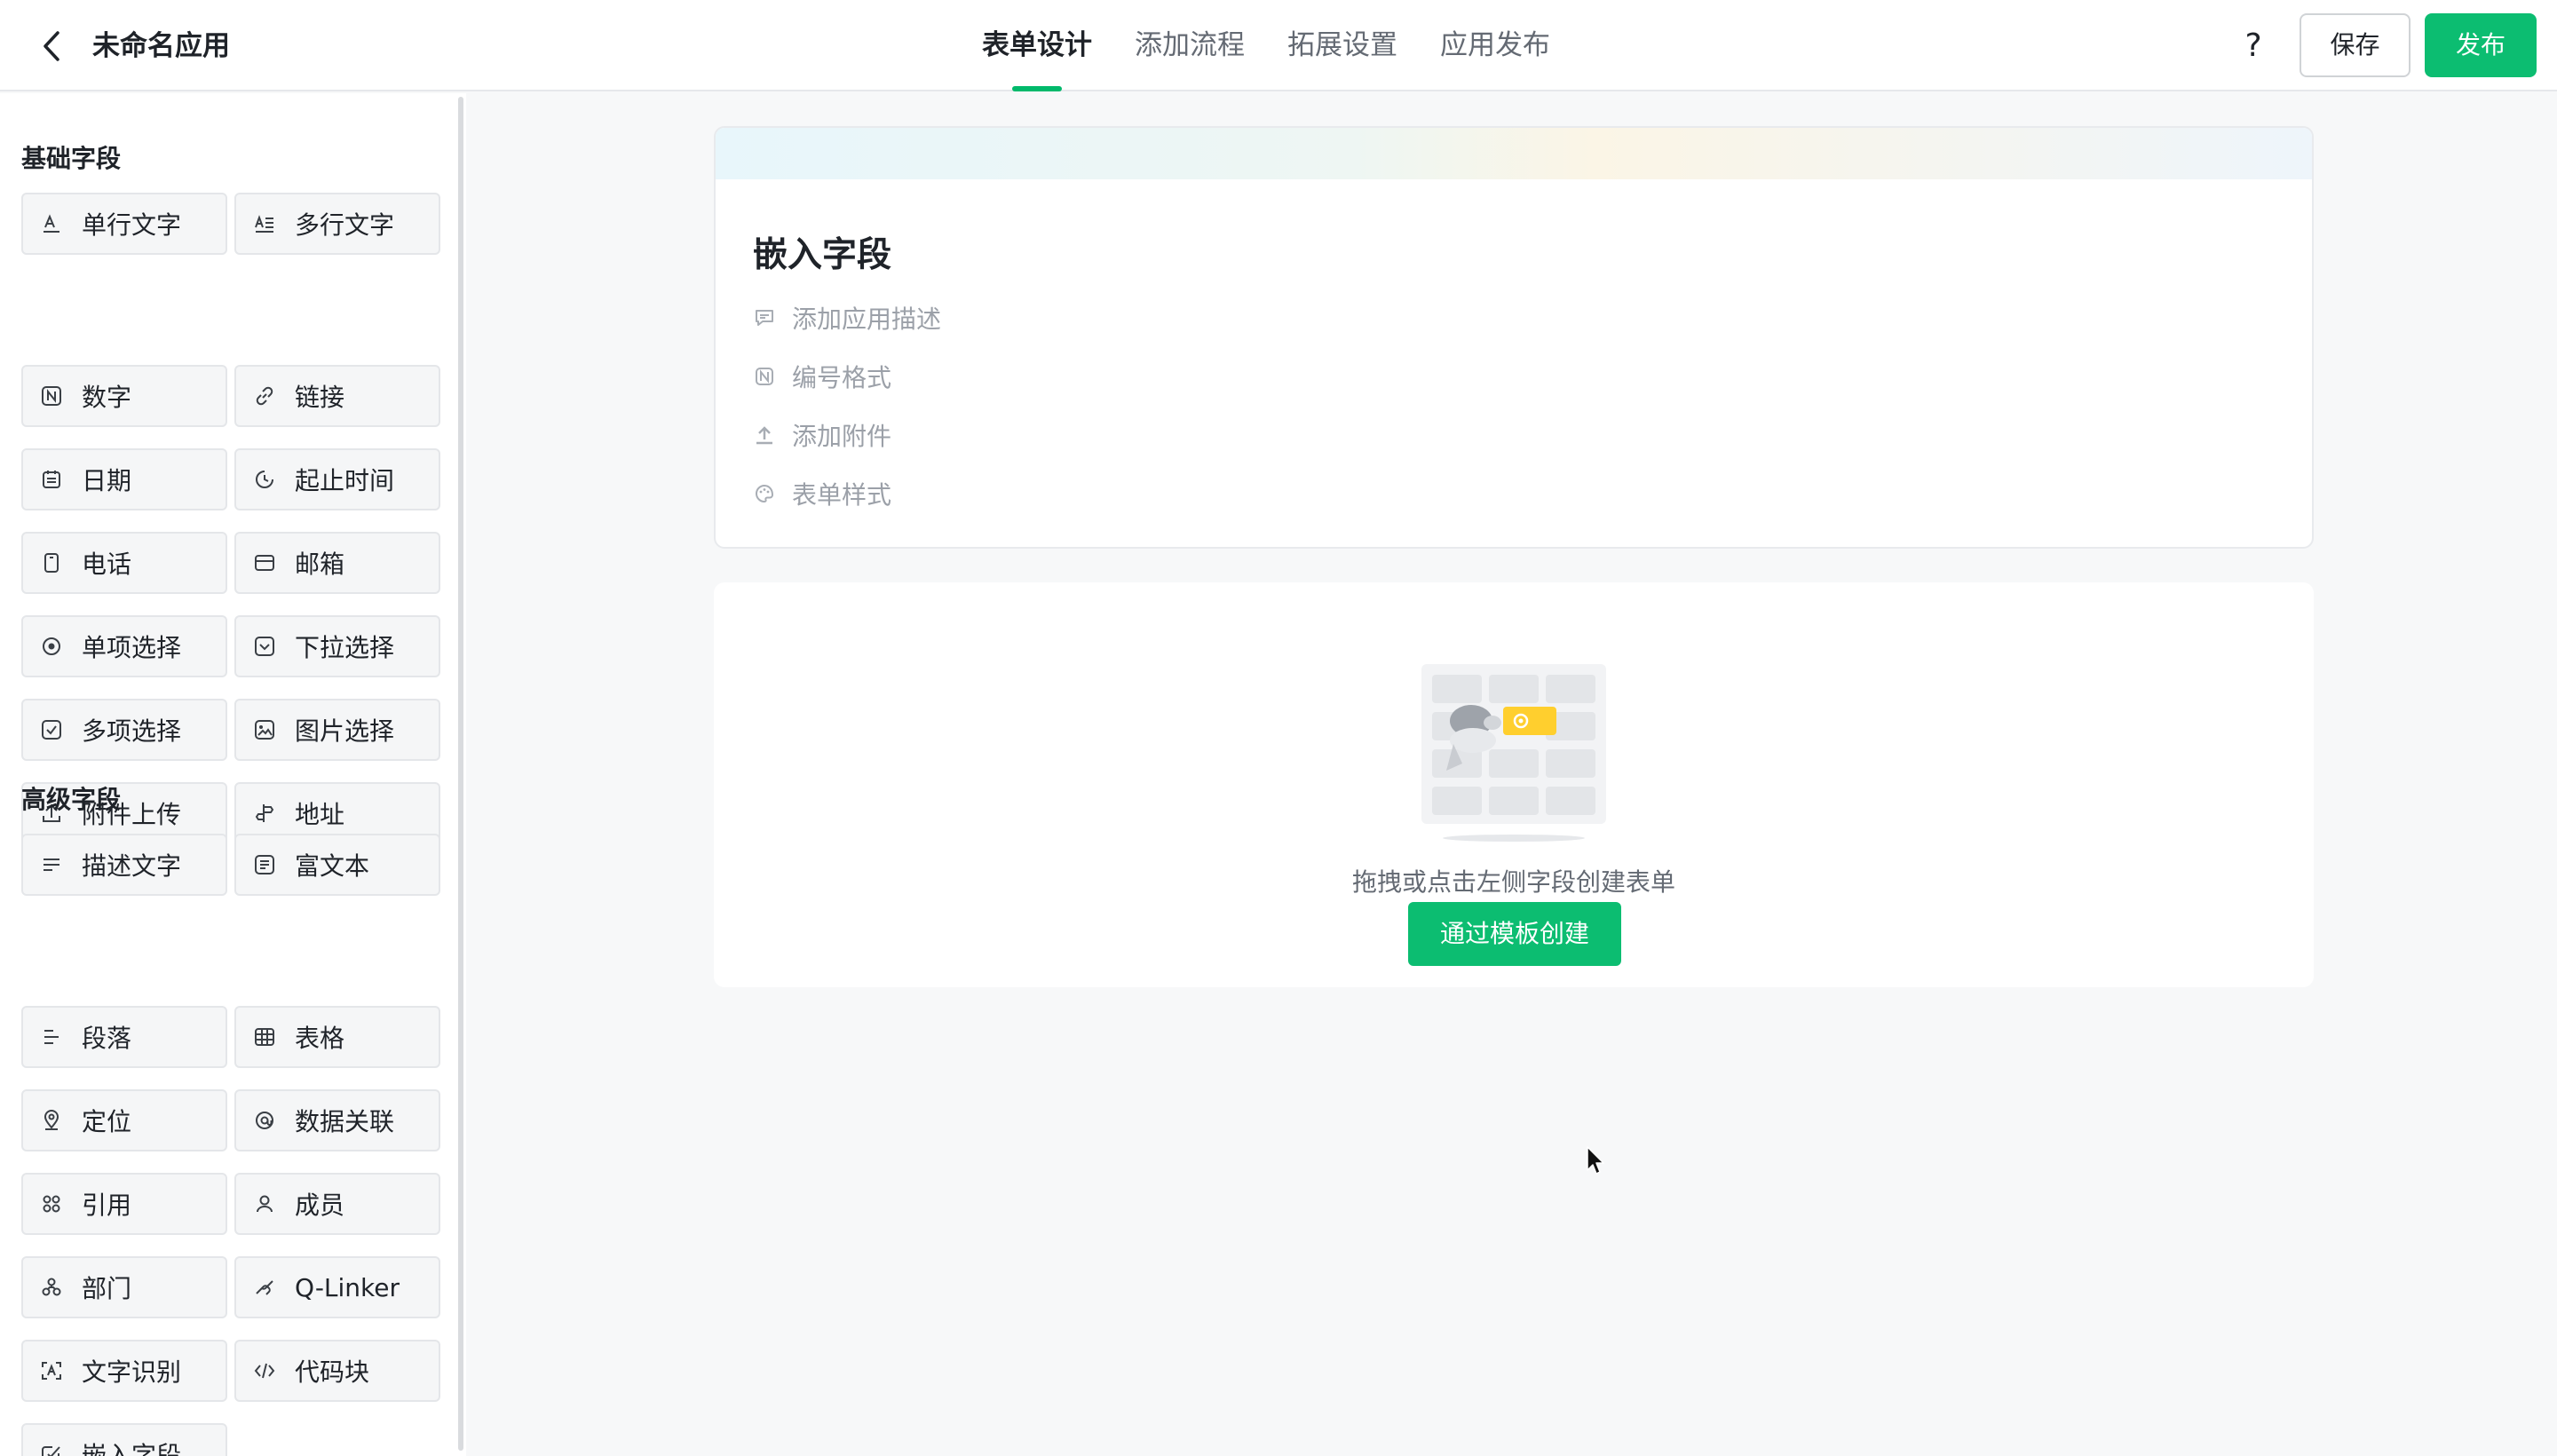  I want to click on image-icon, so click(264, 729).